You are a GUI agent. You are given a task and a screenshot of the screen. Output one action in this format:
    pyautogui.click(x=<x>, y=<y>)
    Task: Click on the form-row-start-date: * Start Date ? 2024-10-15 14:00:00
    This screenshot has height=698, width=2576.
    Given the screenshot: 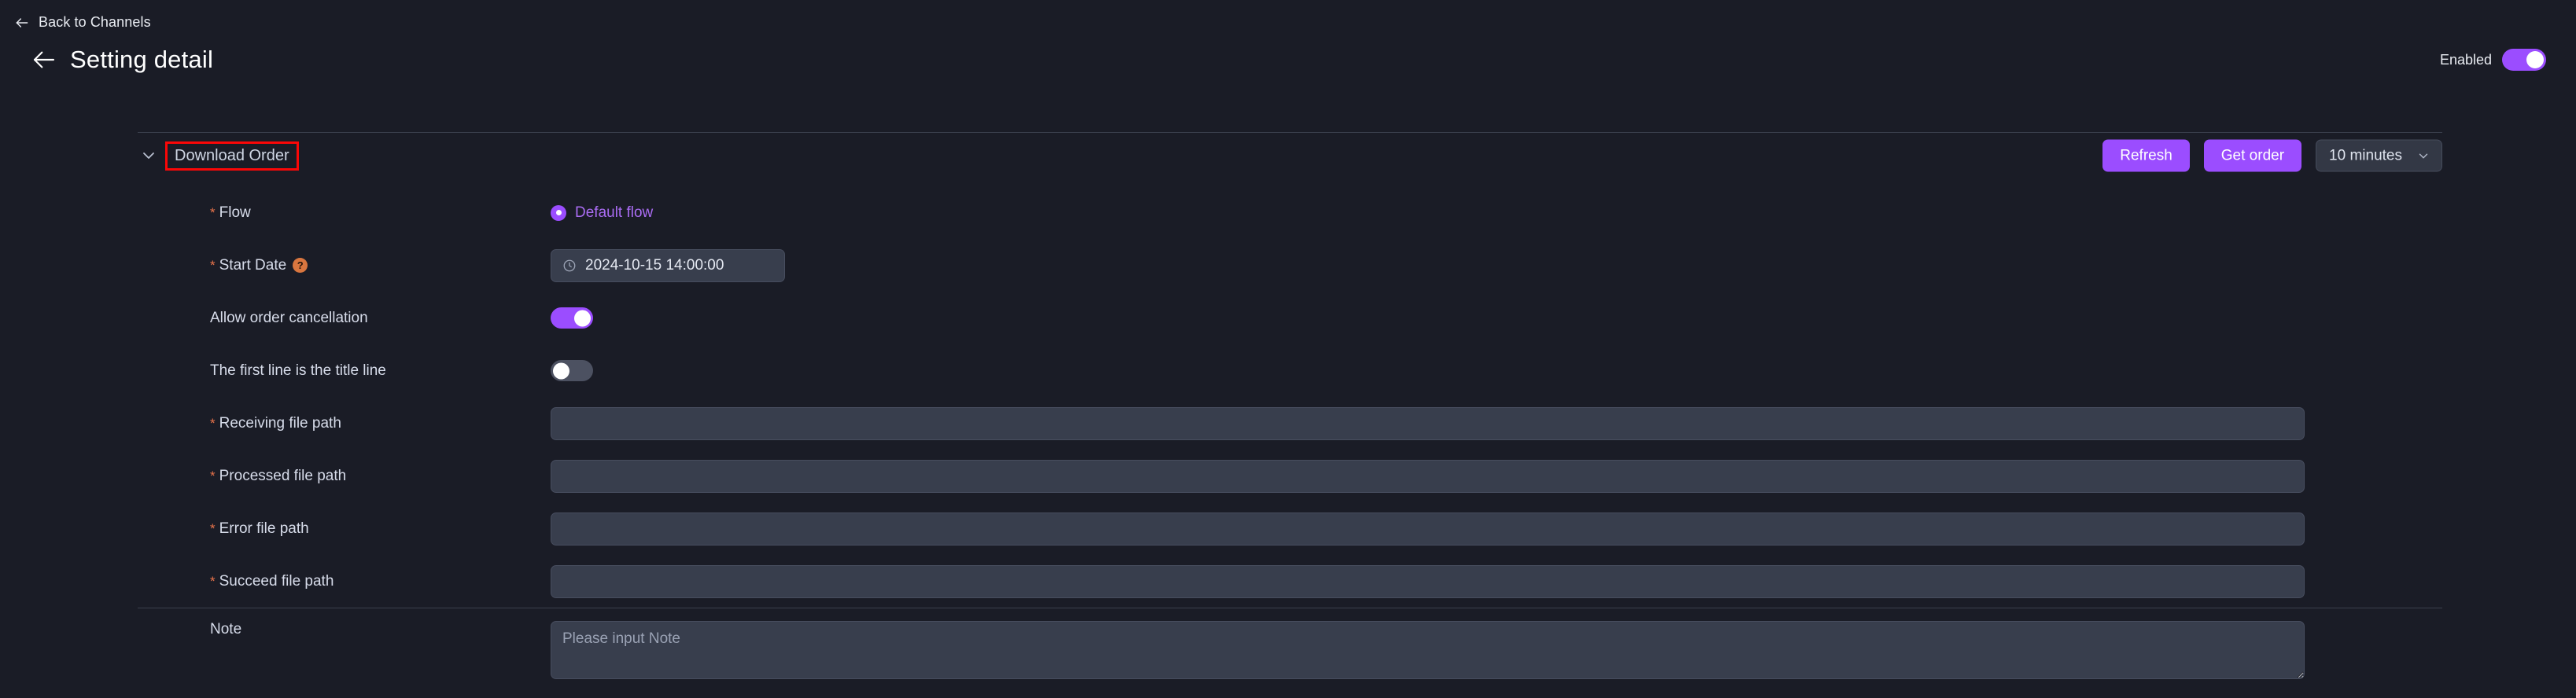 What is the action you would take?
    pyautogui.click(x=1290, y=265)
    